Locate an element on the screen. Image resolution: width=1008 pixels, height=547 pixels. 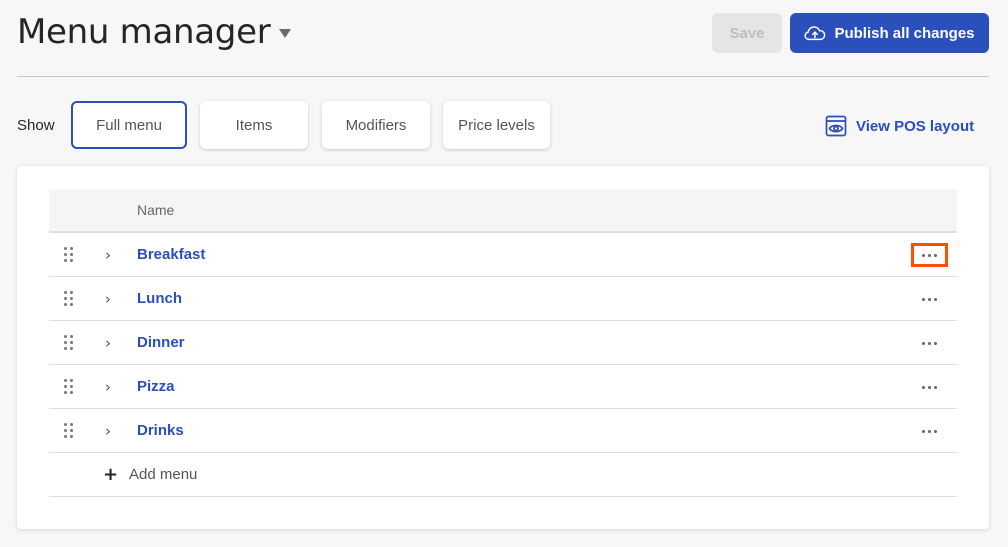
add-menu-label: Add menu is located at coordinates (163, 474).